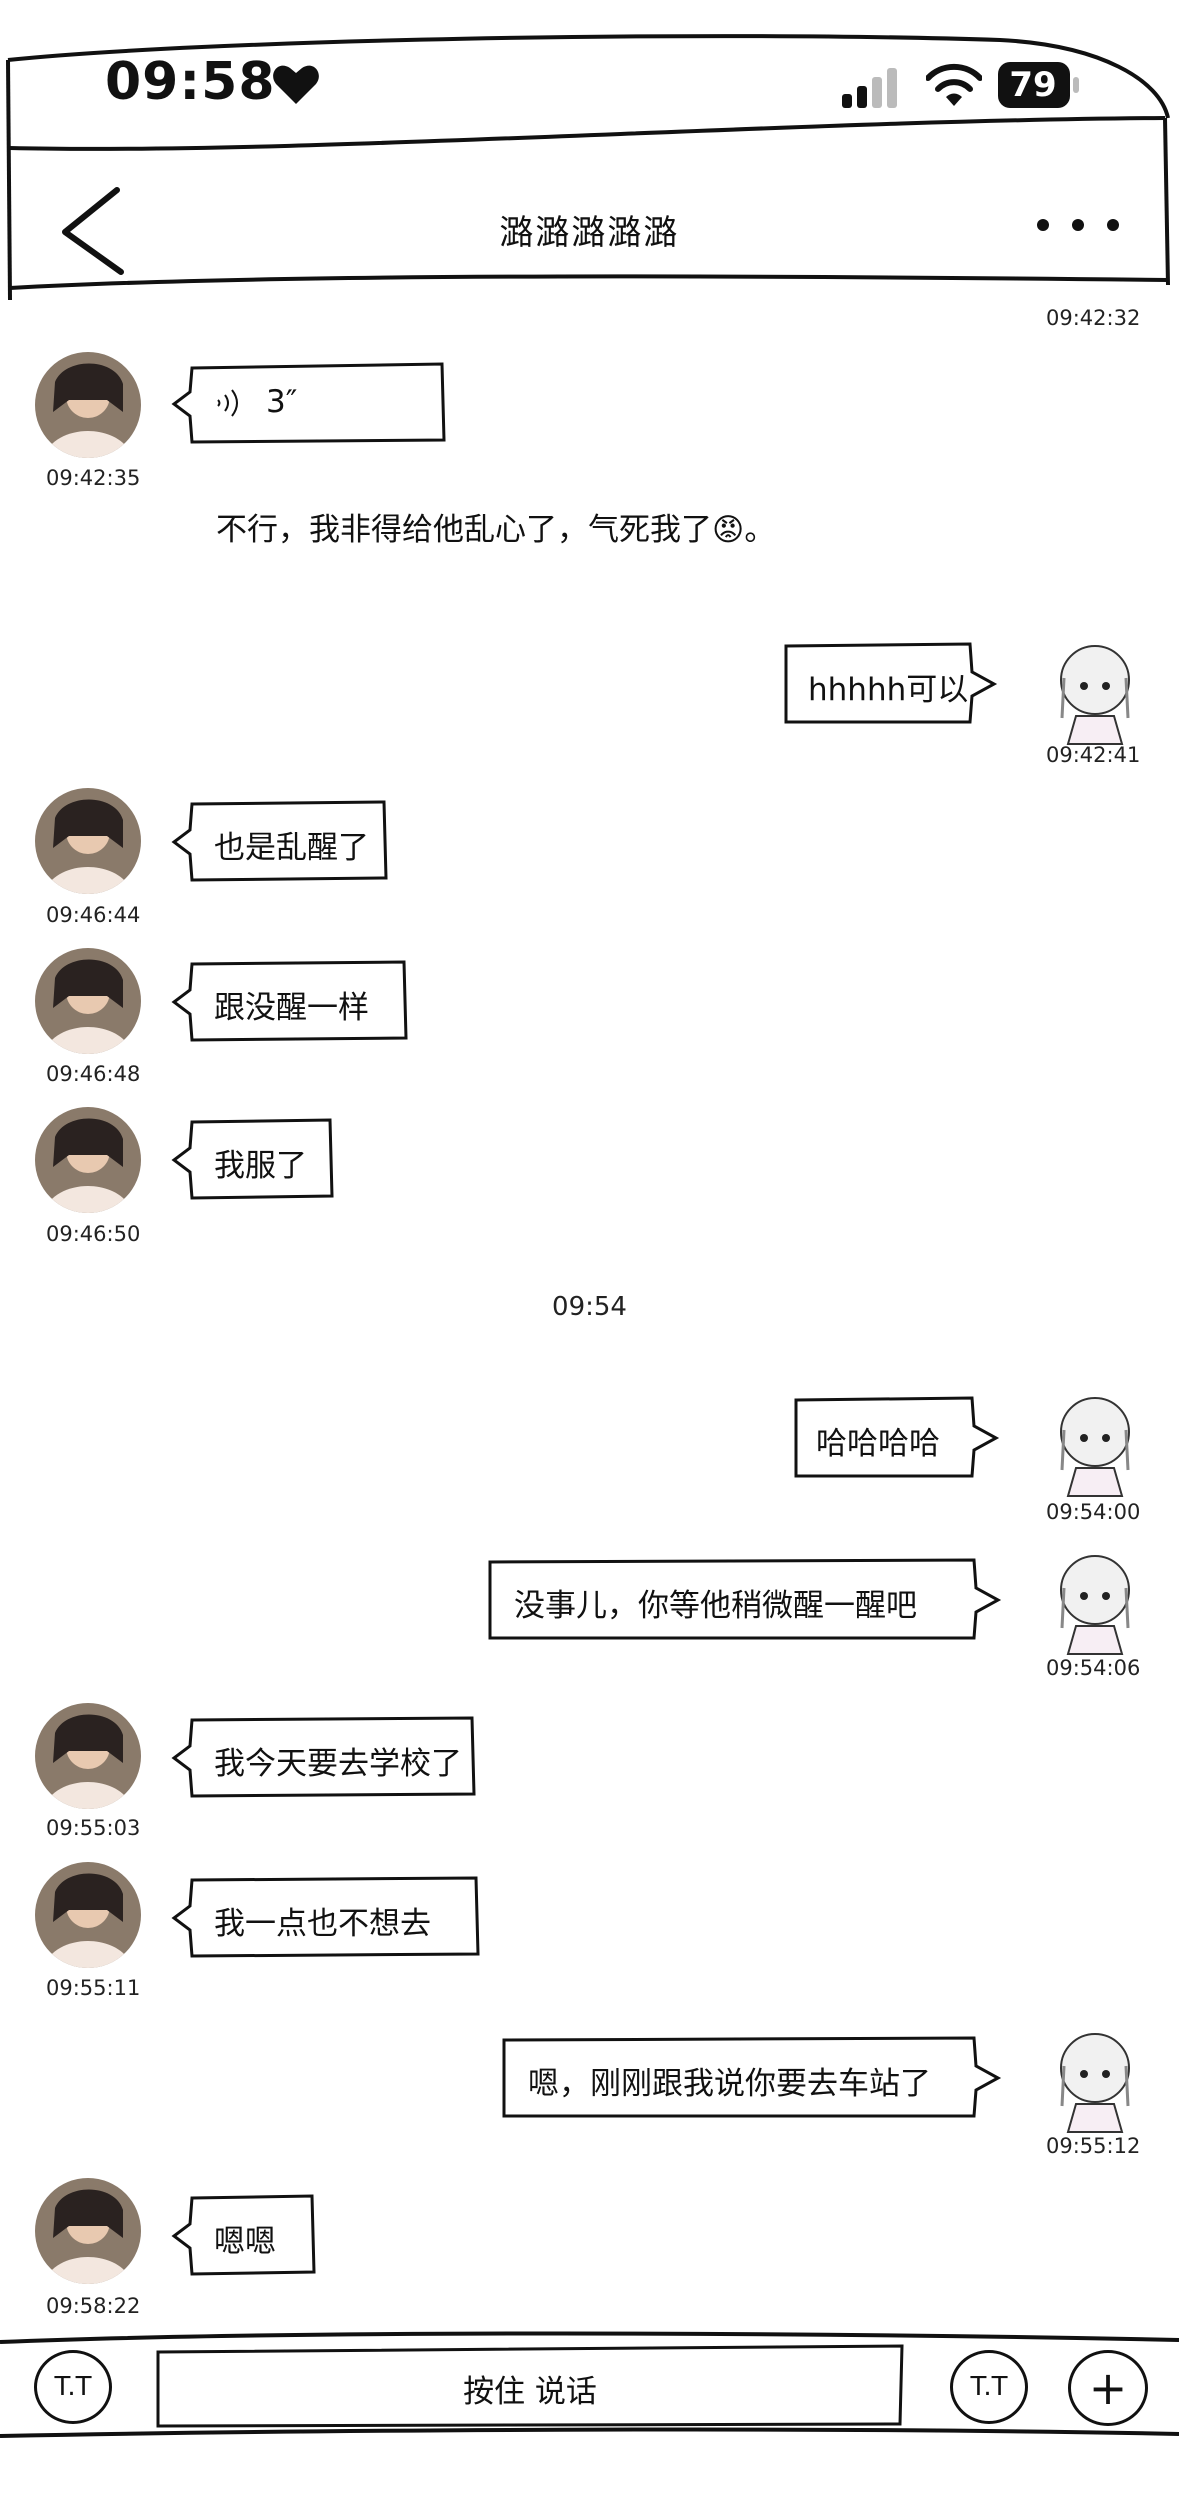 The image size is (1179, 2516). What do you see at coordinates (338, 1764) in the screenshot?
I see `message-text: 我今天要去学校了` at bounding box center [338, 1764].